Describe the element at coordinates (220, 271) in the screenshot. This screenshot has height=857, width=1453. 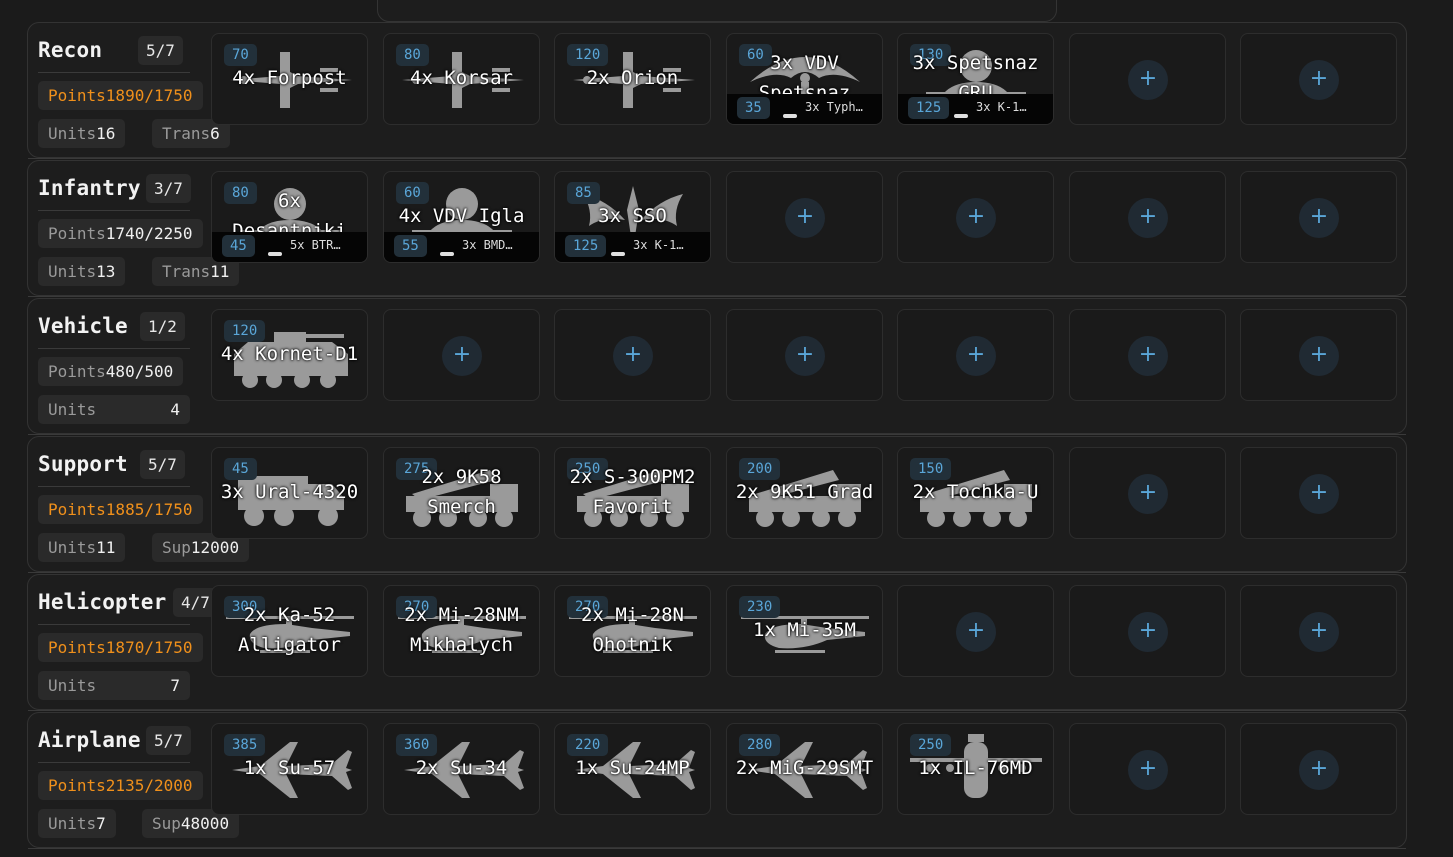
I see `extra-value: 11` at that location.